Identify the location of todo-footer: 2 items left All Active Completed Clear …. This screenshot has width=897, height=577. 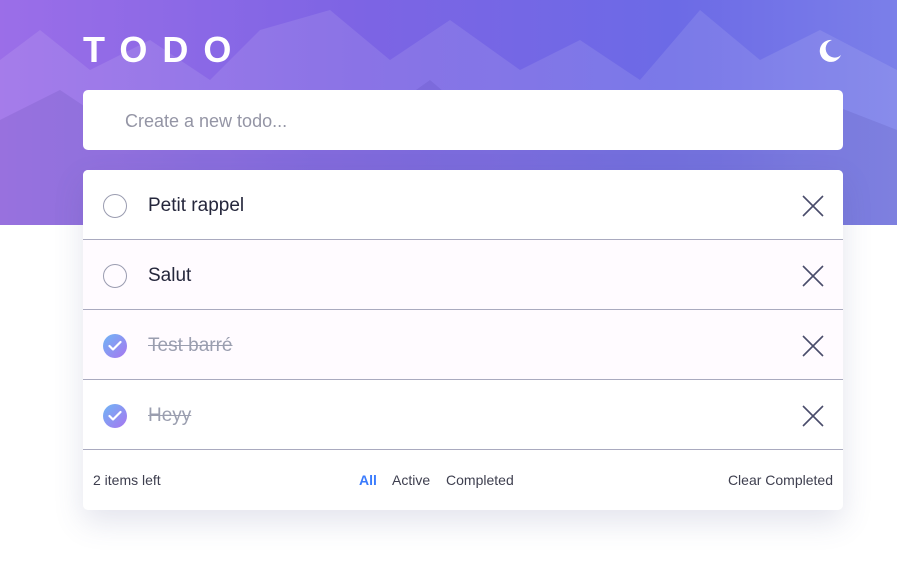
(463, 480).